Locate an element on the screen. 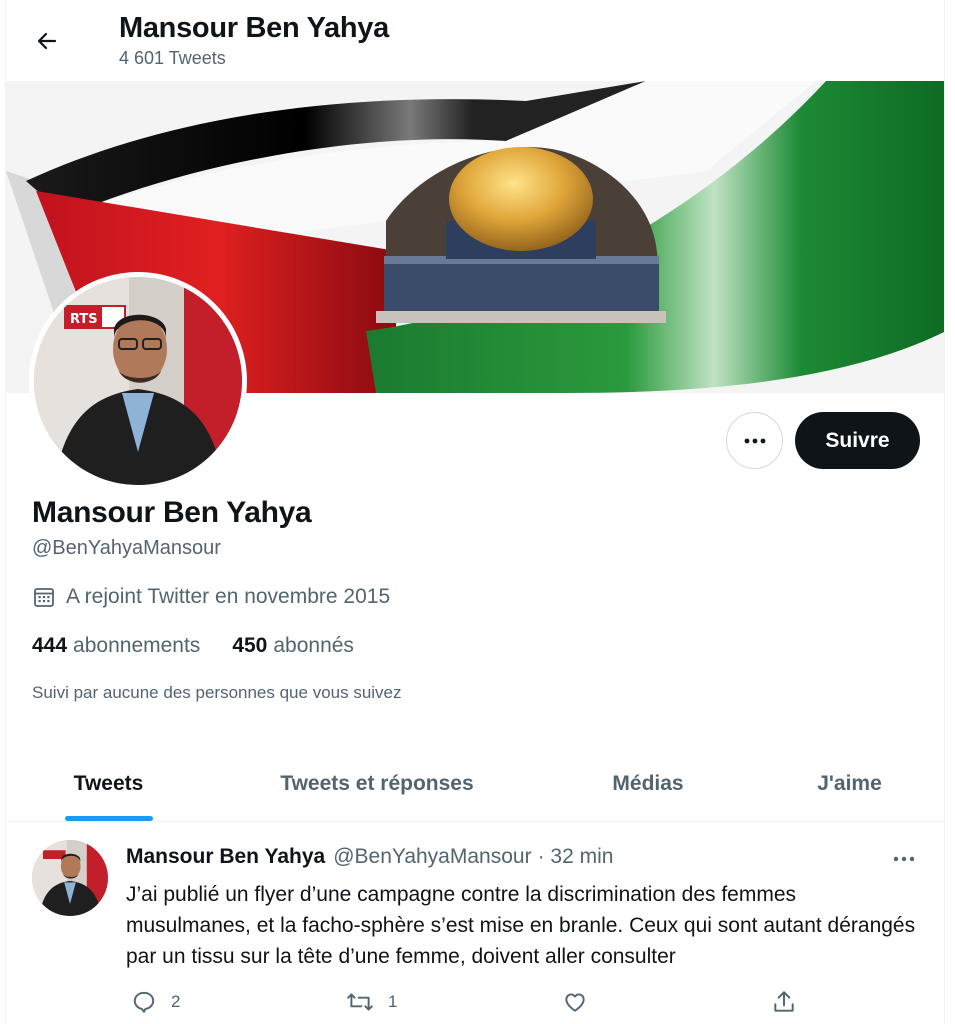  active-tab-indicator is located at coordinates (109, 818).